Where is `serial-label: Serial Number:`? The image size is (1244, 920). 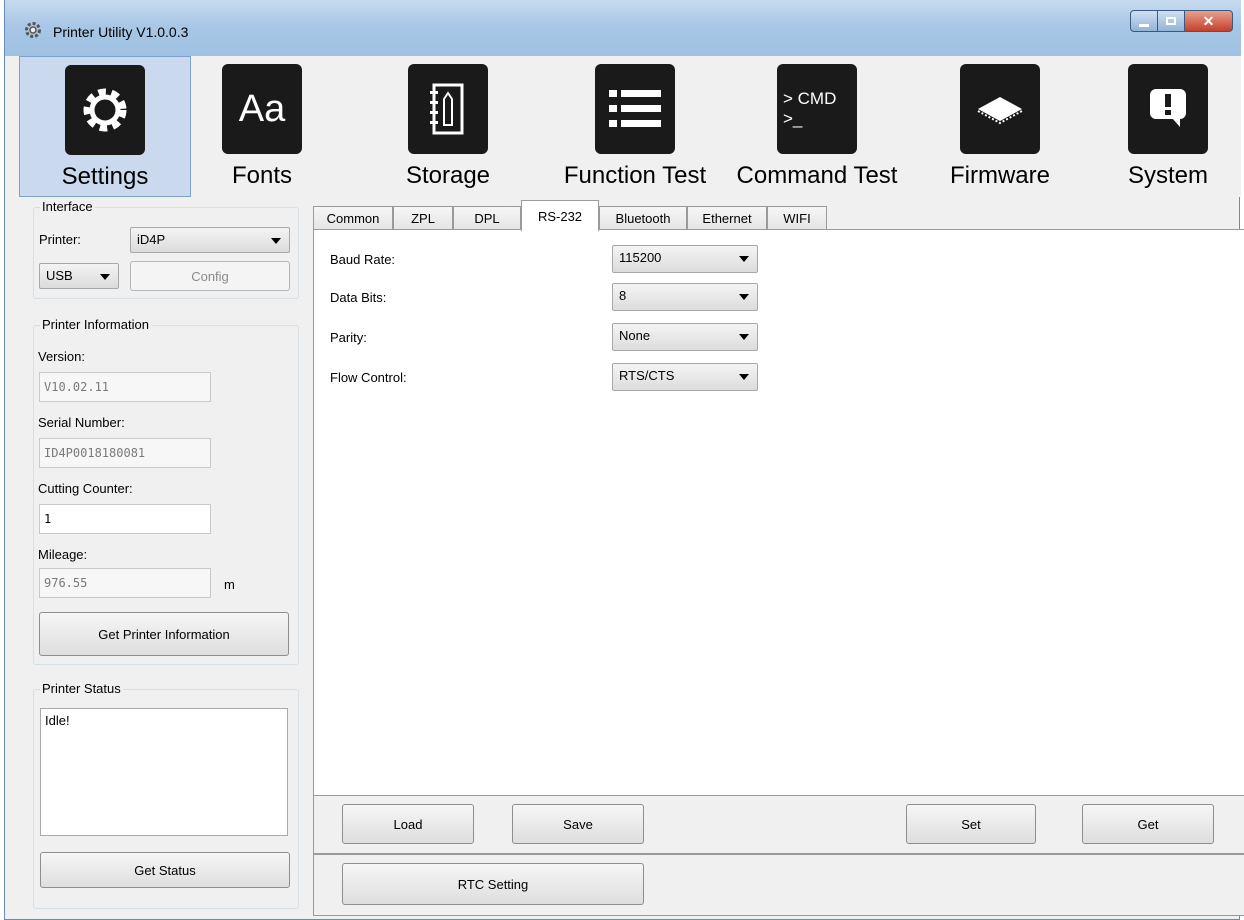
serial-label: Serial Number: is located at coordinates (81, 422).